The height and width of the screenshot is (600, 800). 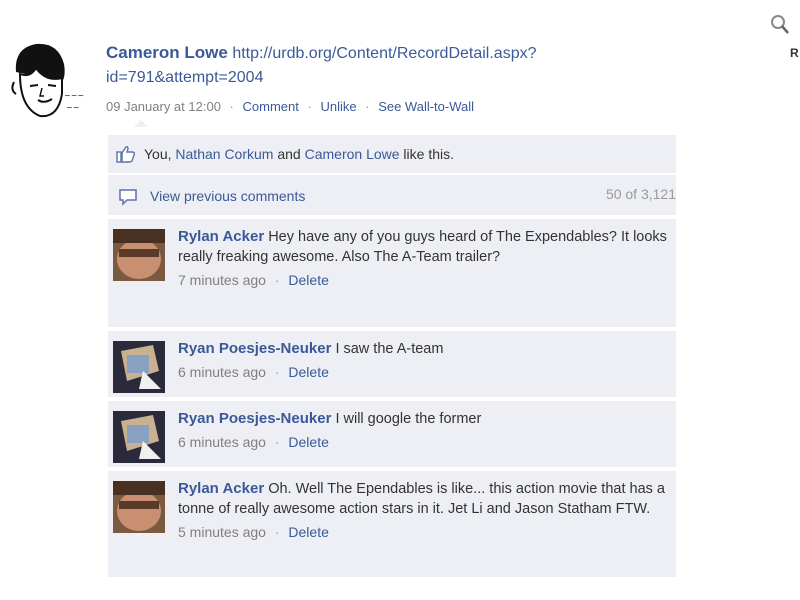 I want to click on search-area: R, so click(x=784, y=37).